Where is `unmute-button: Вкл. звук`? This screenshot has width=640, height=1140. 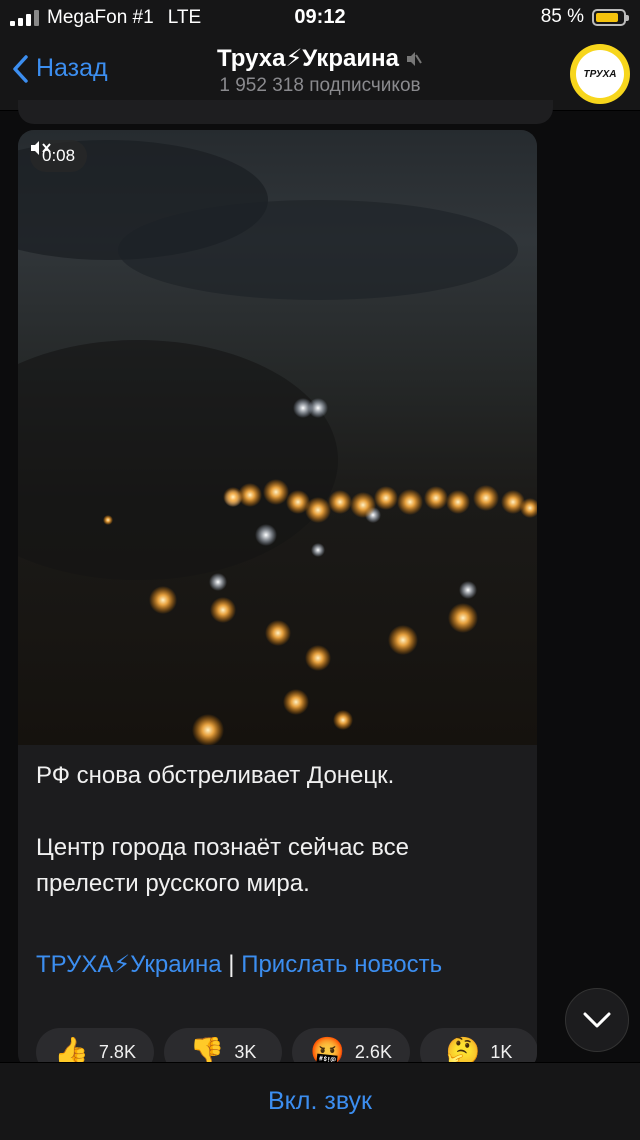
unmute-button: Вкл. звук is located at coordinates (320, 1101).